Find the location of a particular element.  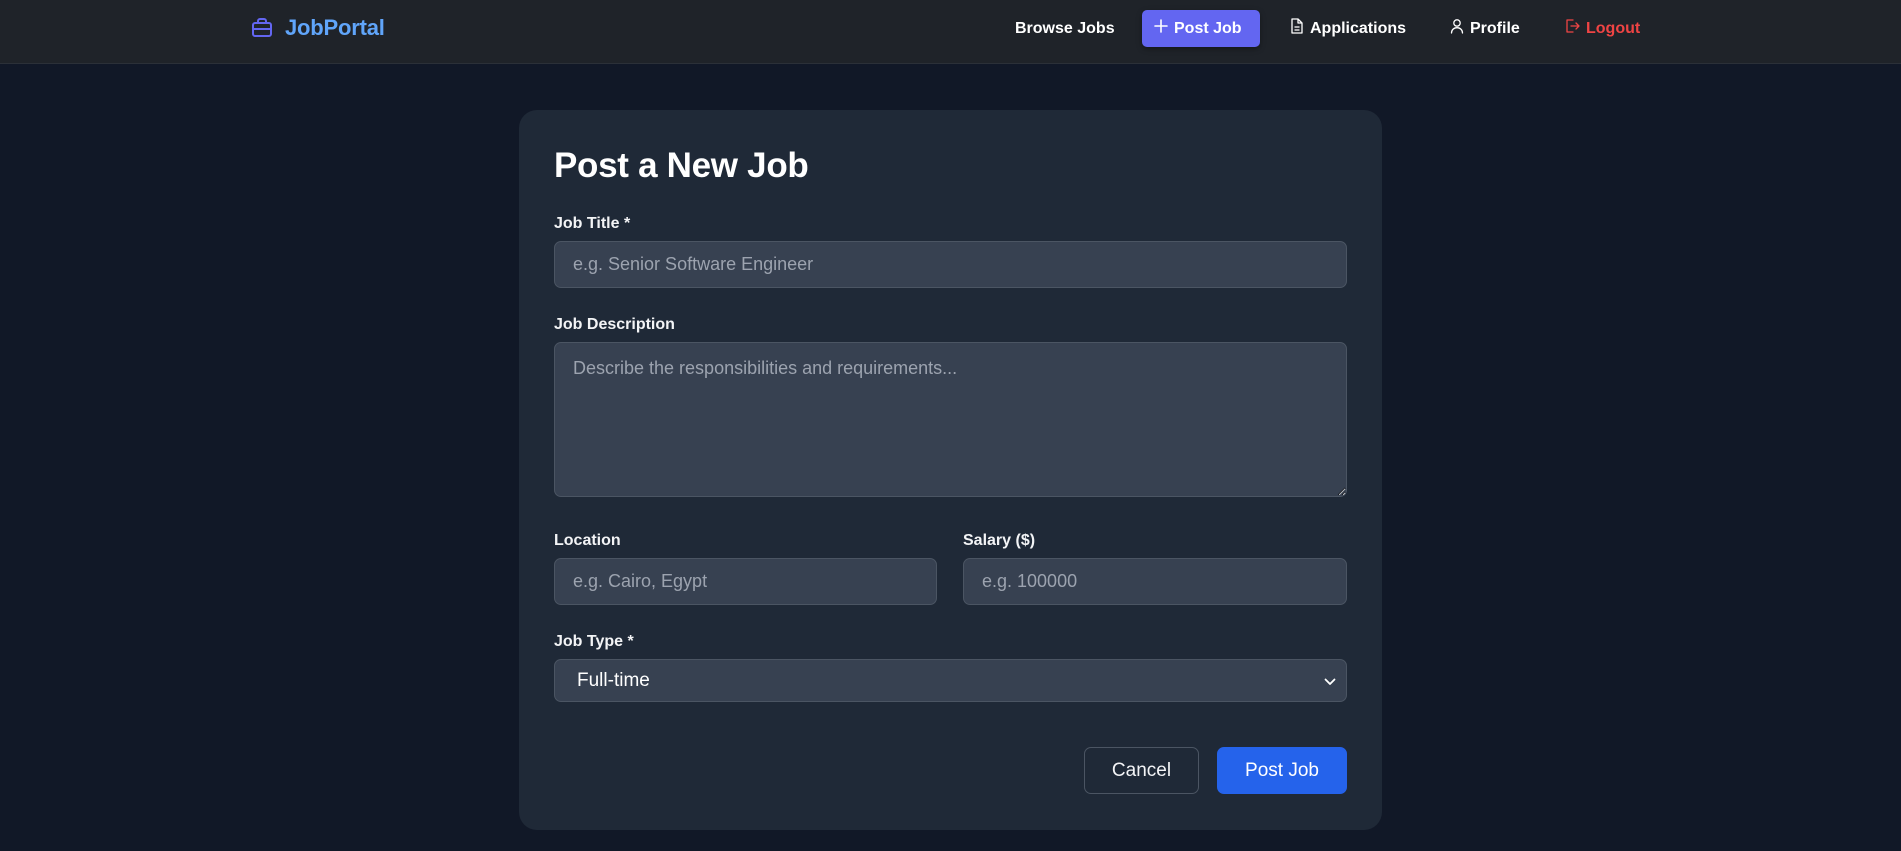

job-type-select: Full-time is located at coordinates (950, 680).